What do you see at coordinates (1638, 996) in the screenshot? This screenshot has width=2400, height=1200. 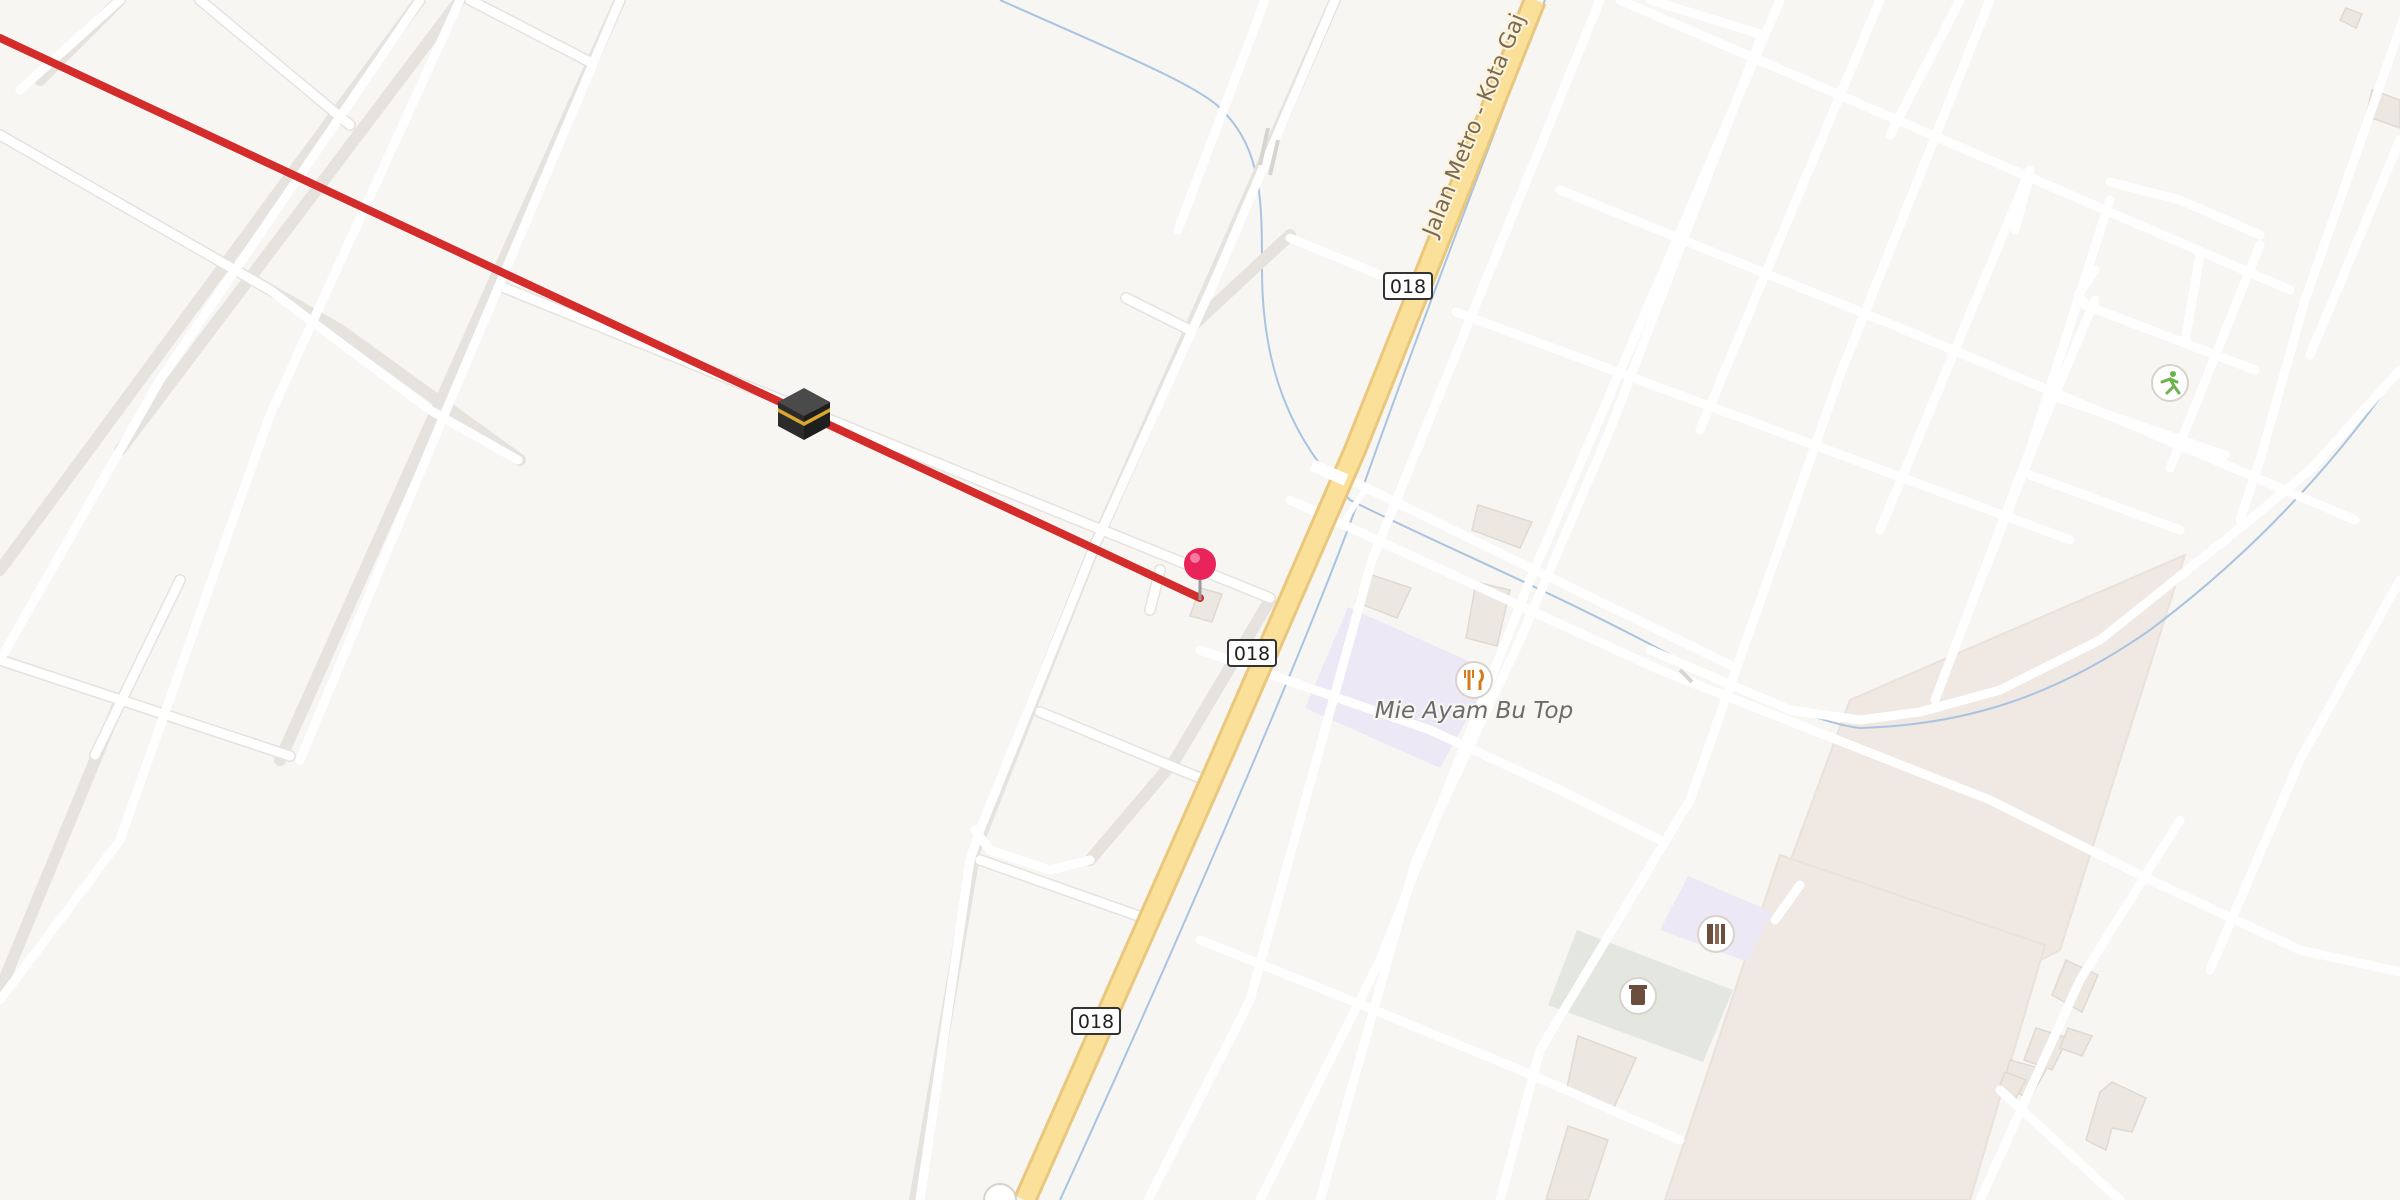 I see `tombstone-icon` at bounding box center [1638, 996].